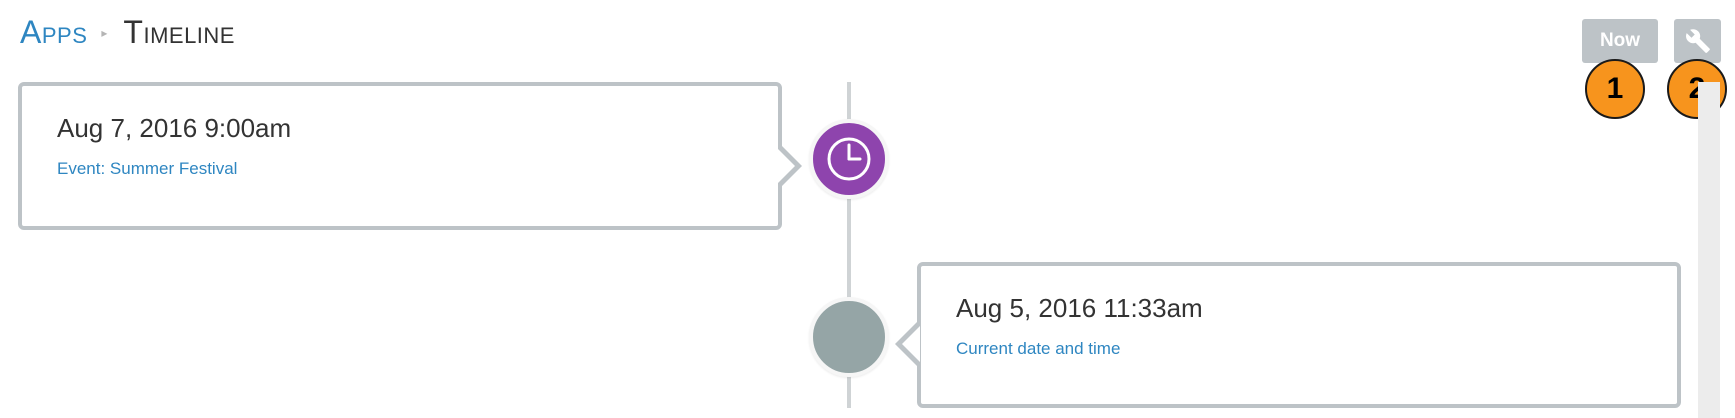  I want to click on timeline-node-now, so click(849, 337).